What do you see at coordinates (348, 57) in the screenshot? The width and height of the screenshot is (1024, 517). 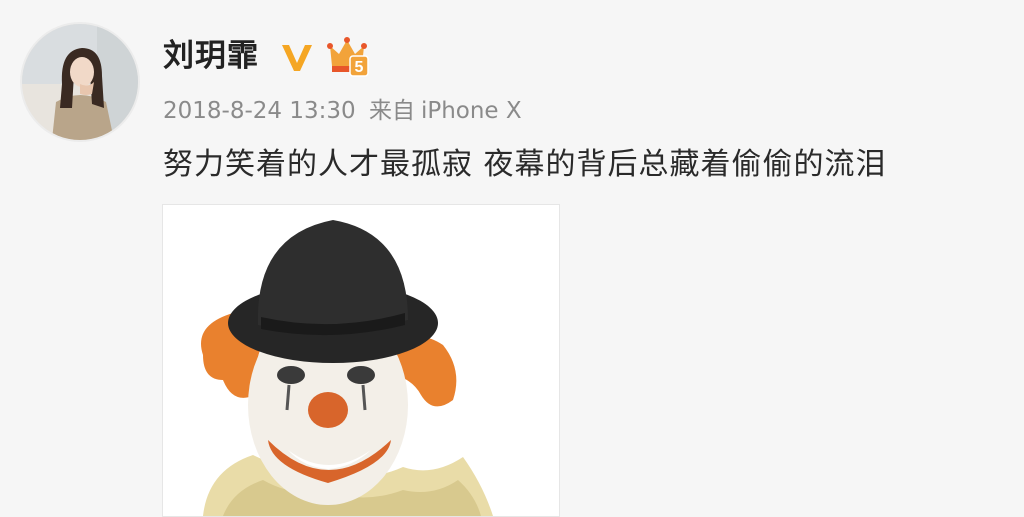 I see `crown-member-icon: 5` at bounding box center [348, 57].